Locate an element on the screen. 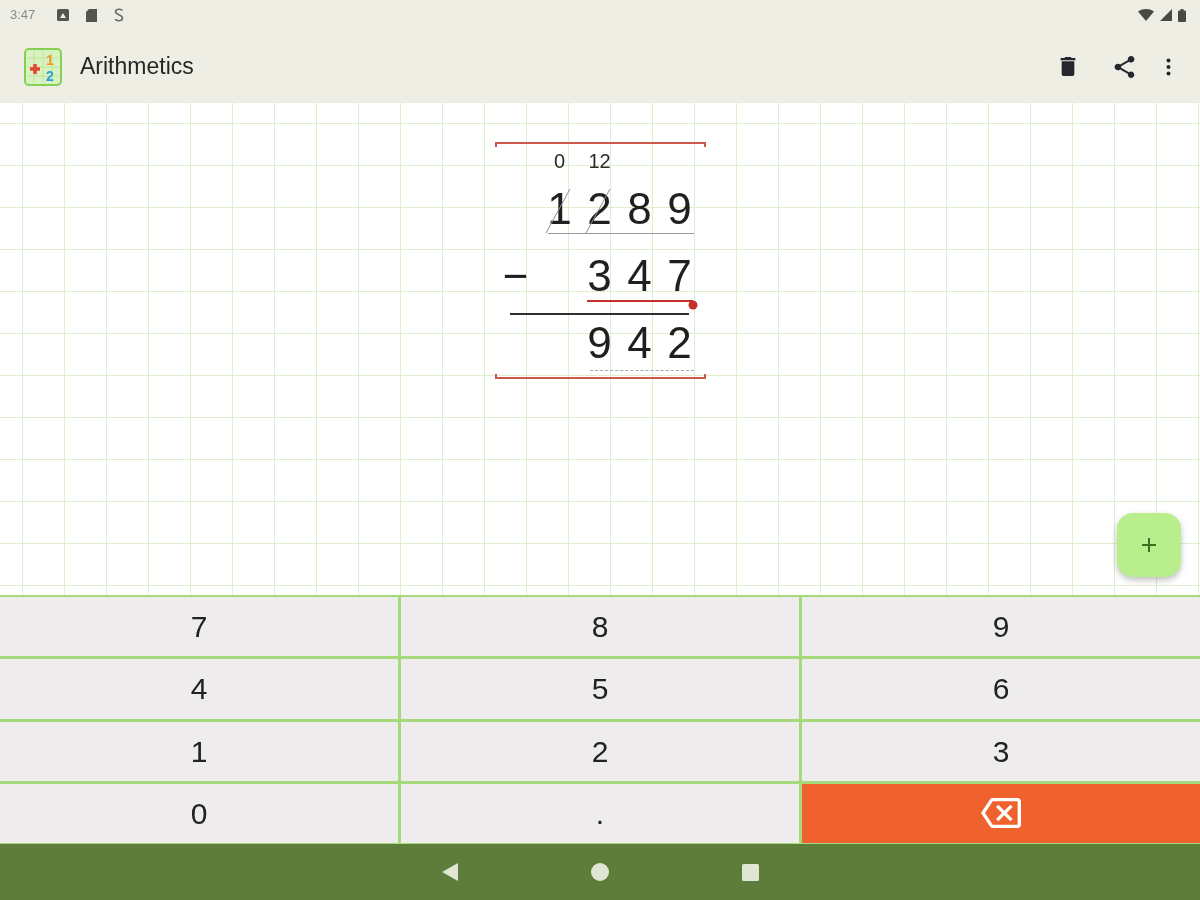  keypad-key: 6 is located at coordinates (1001, 689).